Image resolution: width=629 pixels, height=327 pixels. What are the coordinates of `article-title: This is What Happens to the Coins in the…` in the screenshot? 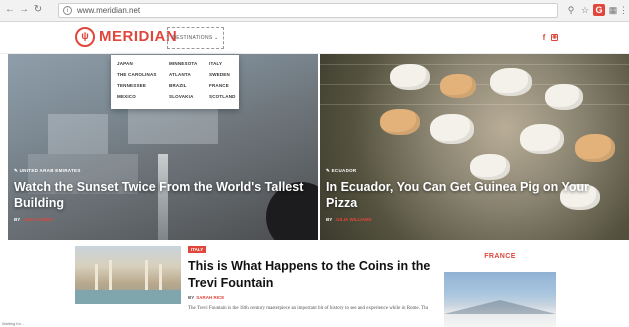 It's located at (313, 275).